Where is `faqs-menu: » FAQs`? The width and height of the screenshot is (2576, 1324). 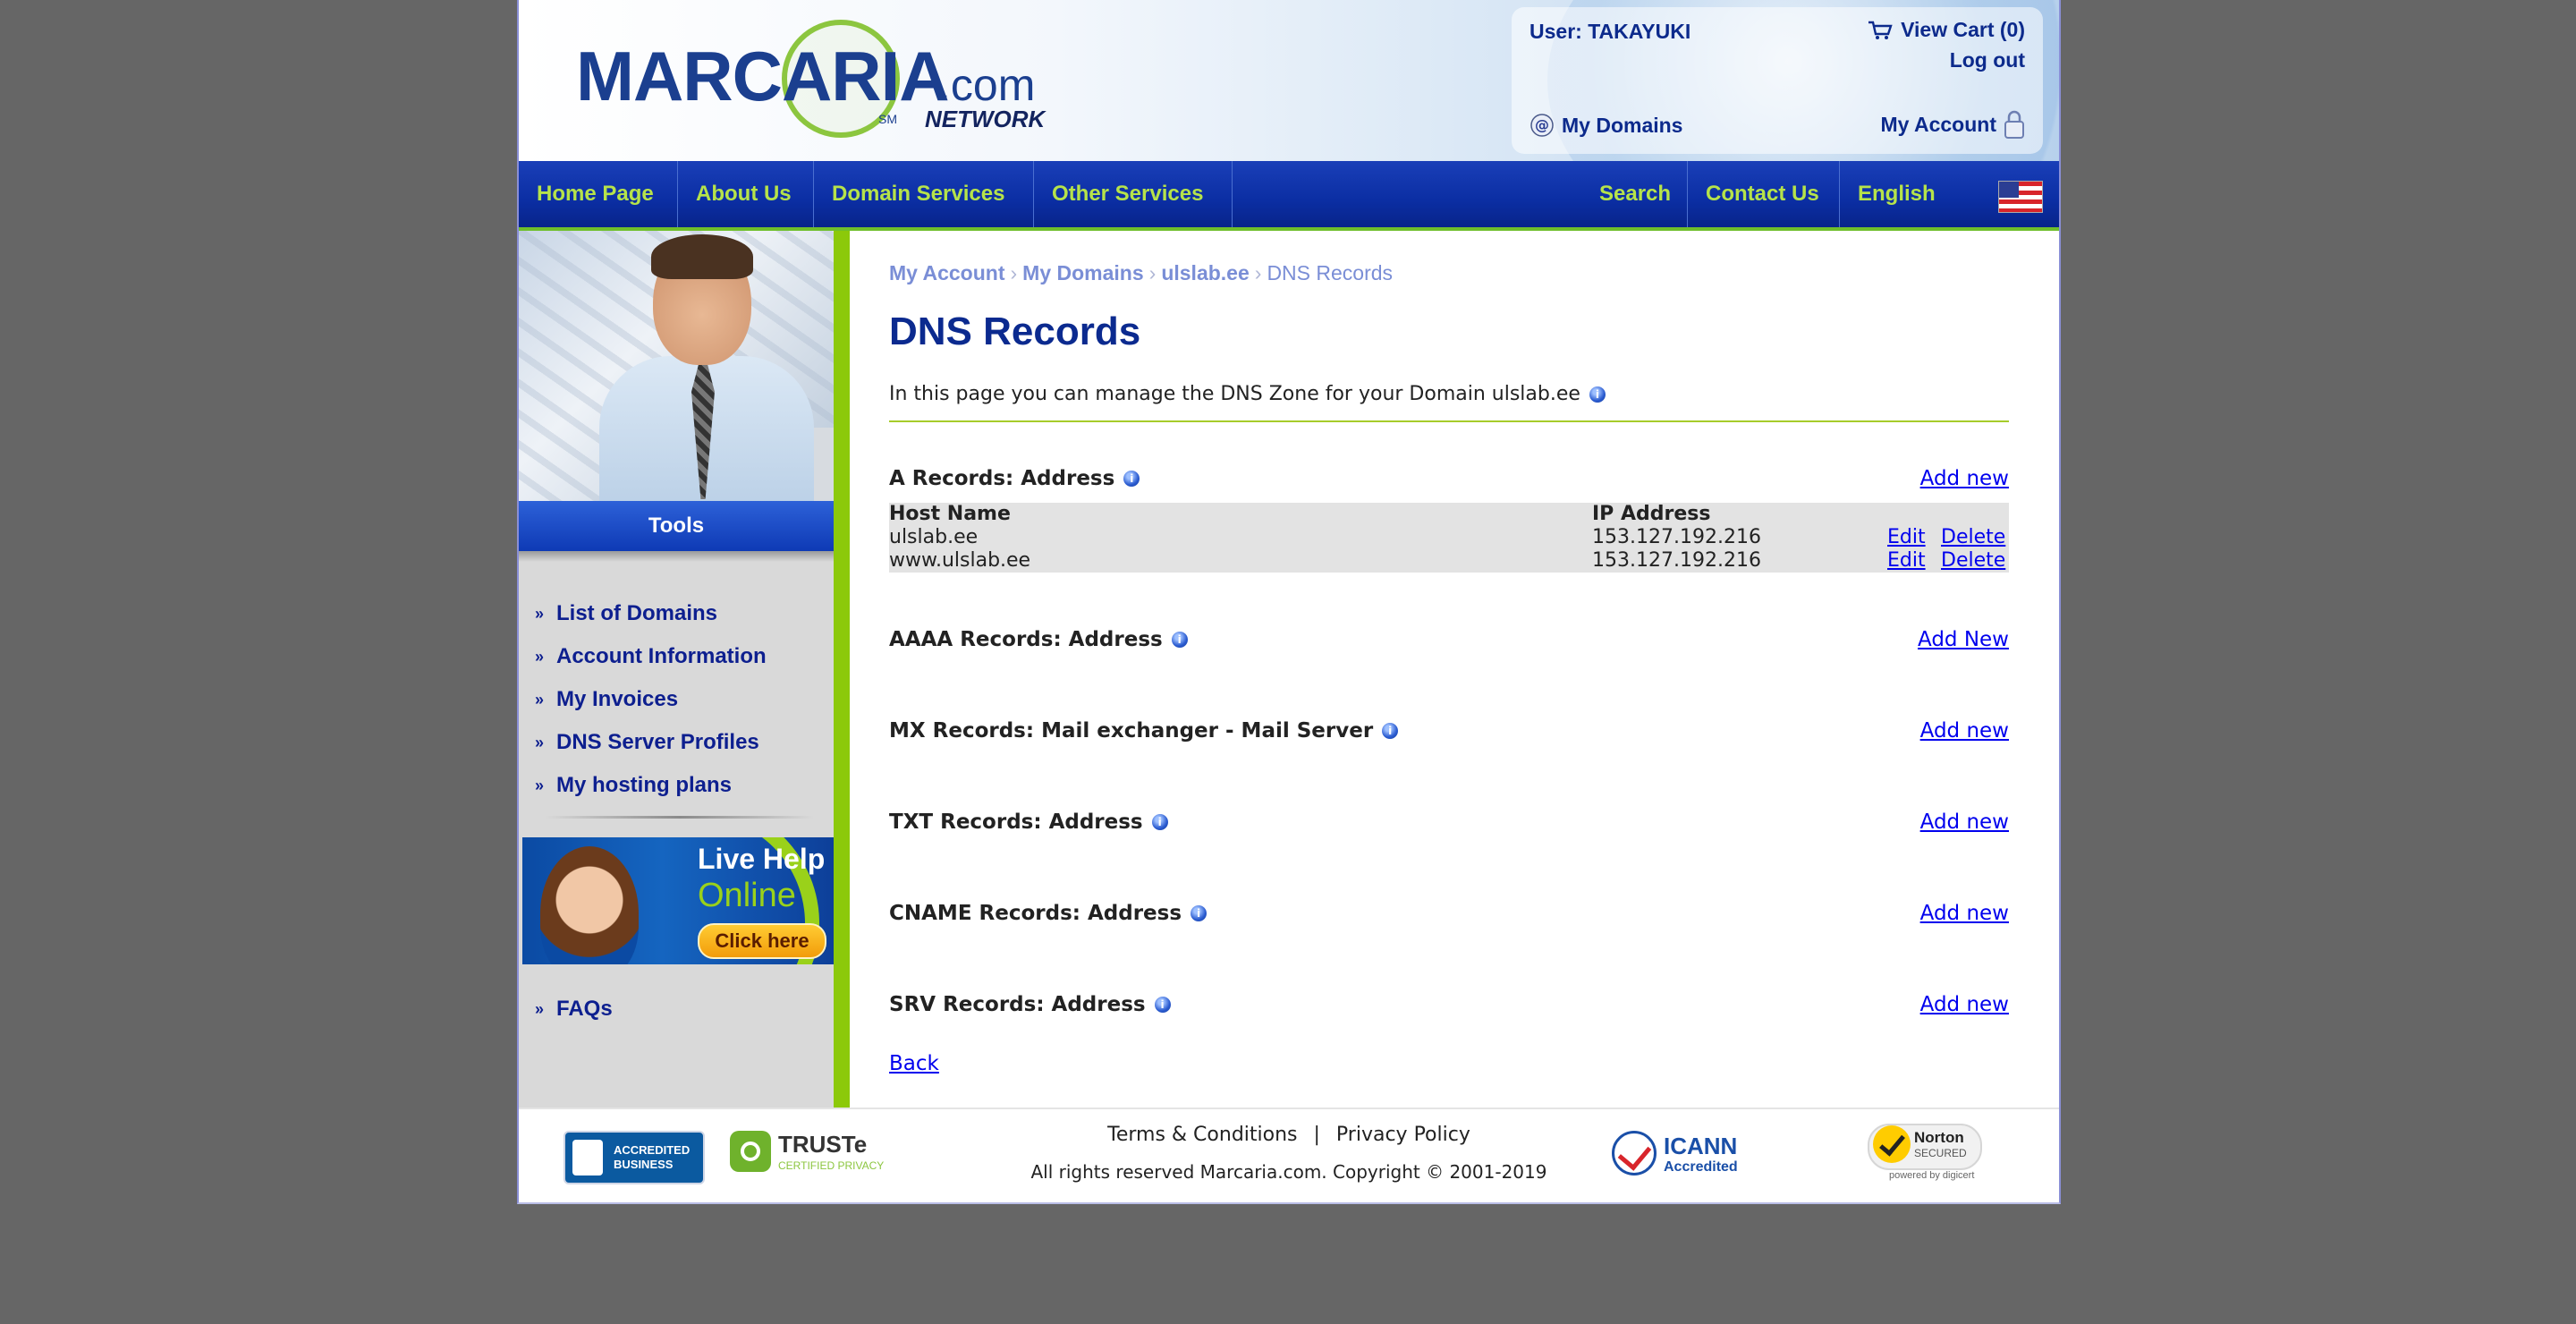
faqs-menu: » FAQs is located at coordinates (574, 1009).